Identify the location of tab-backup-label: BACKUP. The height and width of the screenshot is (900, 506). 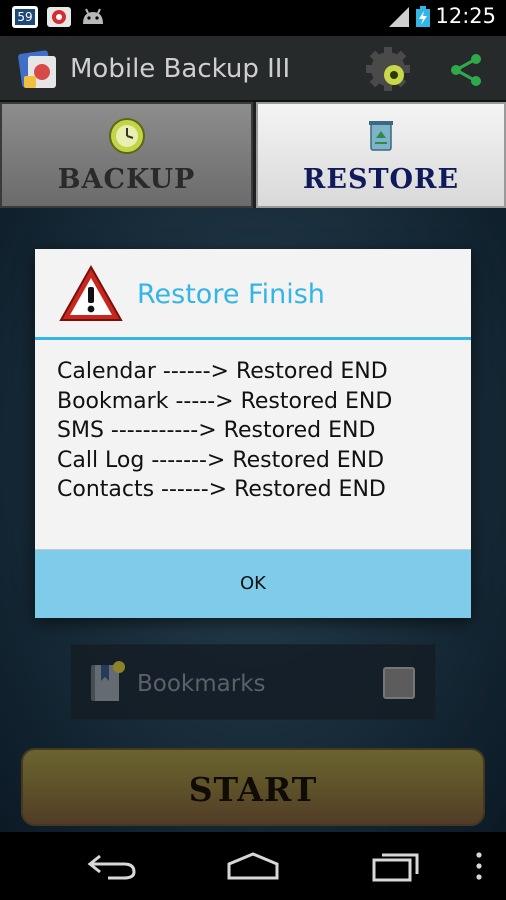
(126, 179).